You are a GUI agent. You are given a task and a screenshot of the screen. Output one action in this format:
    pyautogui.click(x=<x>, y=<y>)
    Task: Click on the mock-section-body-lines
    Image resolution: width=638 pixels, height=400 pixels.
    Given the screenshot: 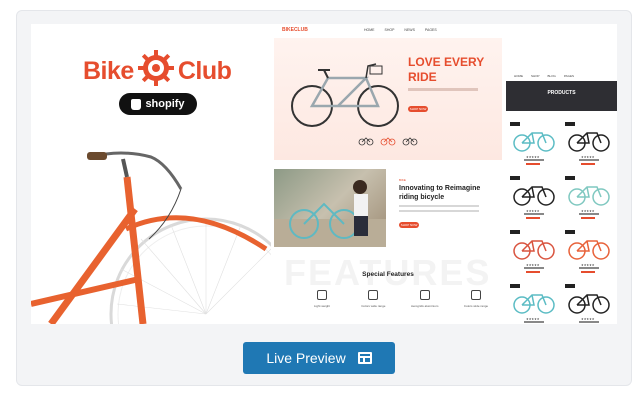 What is the action you would take?
    pyautogui.click(x=439, y=210)
    